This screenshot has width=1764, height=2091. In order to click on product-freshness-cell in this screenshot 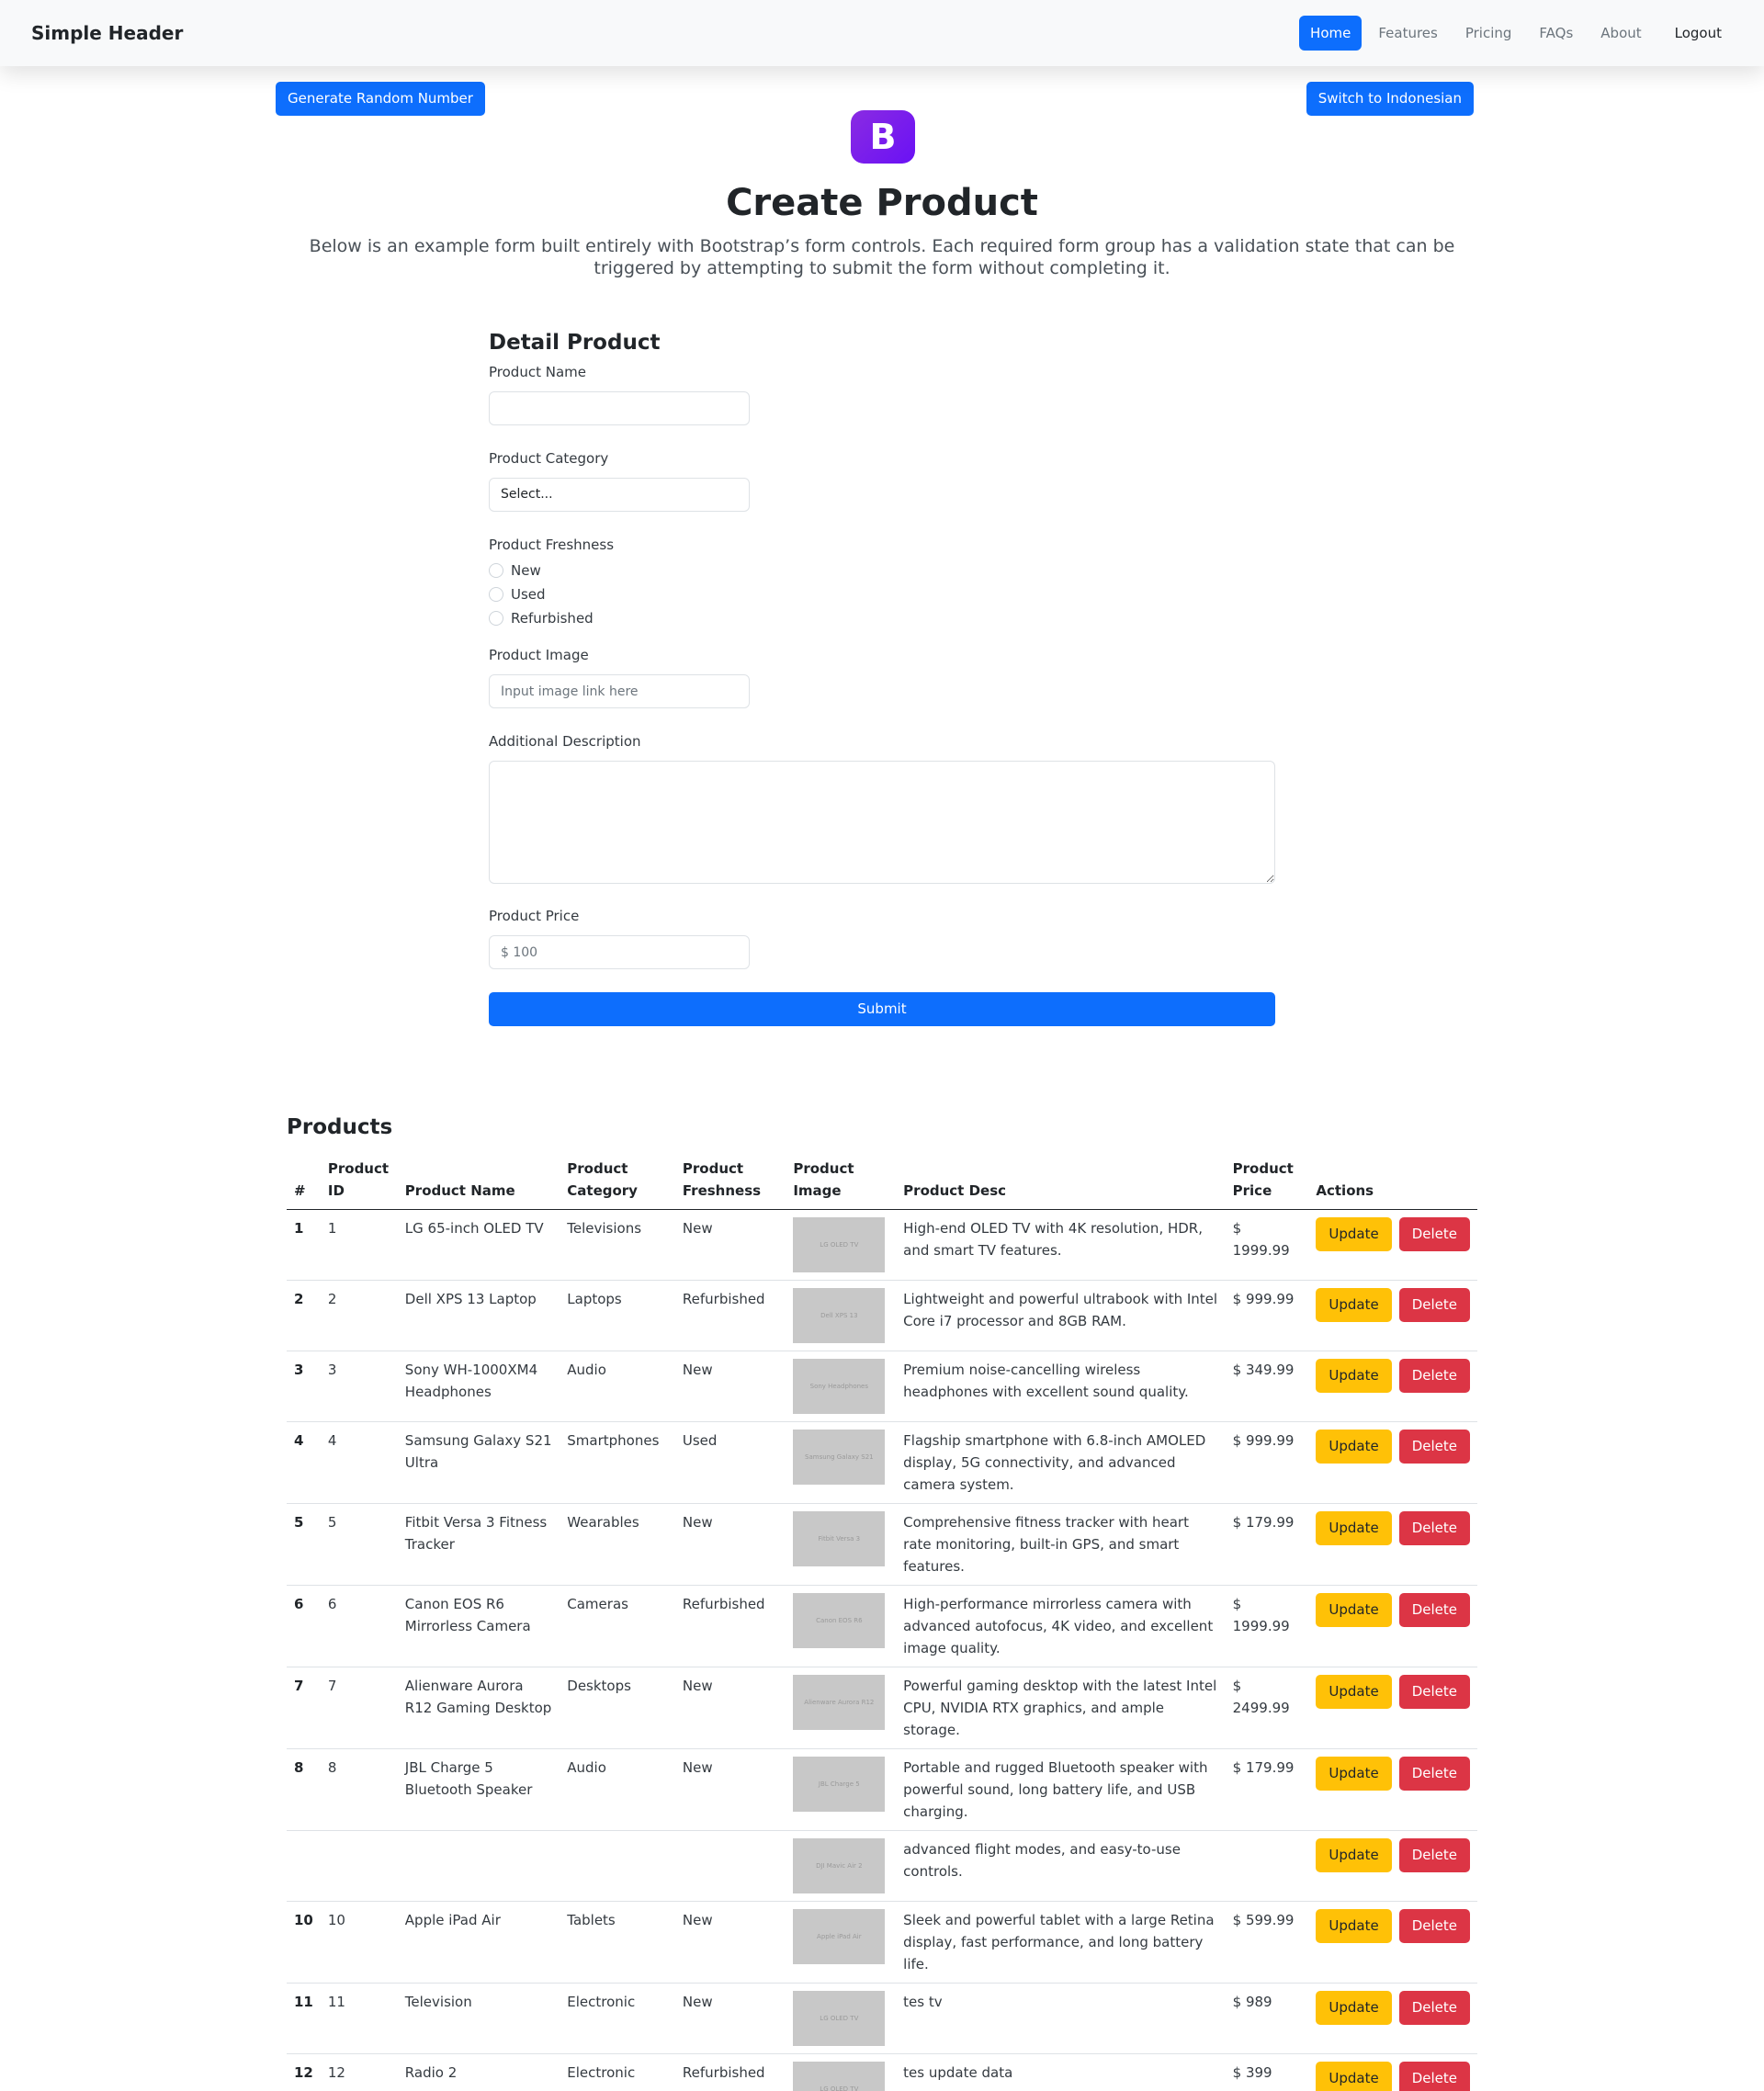, I will do `click(730, 1866)`.